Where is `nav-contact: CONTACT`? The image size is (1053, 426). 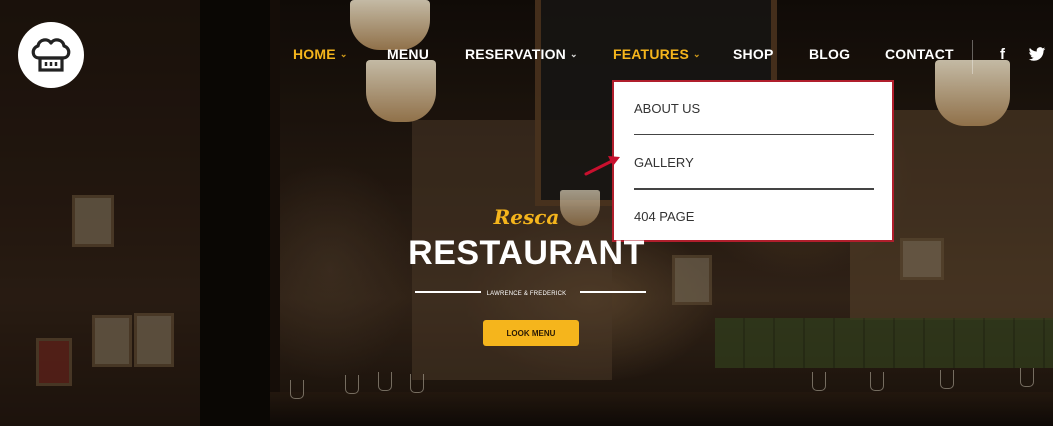 nav-contact: CONTACT is located at coordinates (919, 54).